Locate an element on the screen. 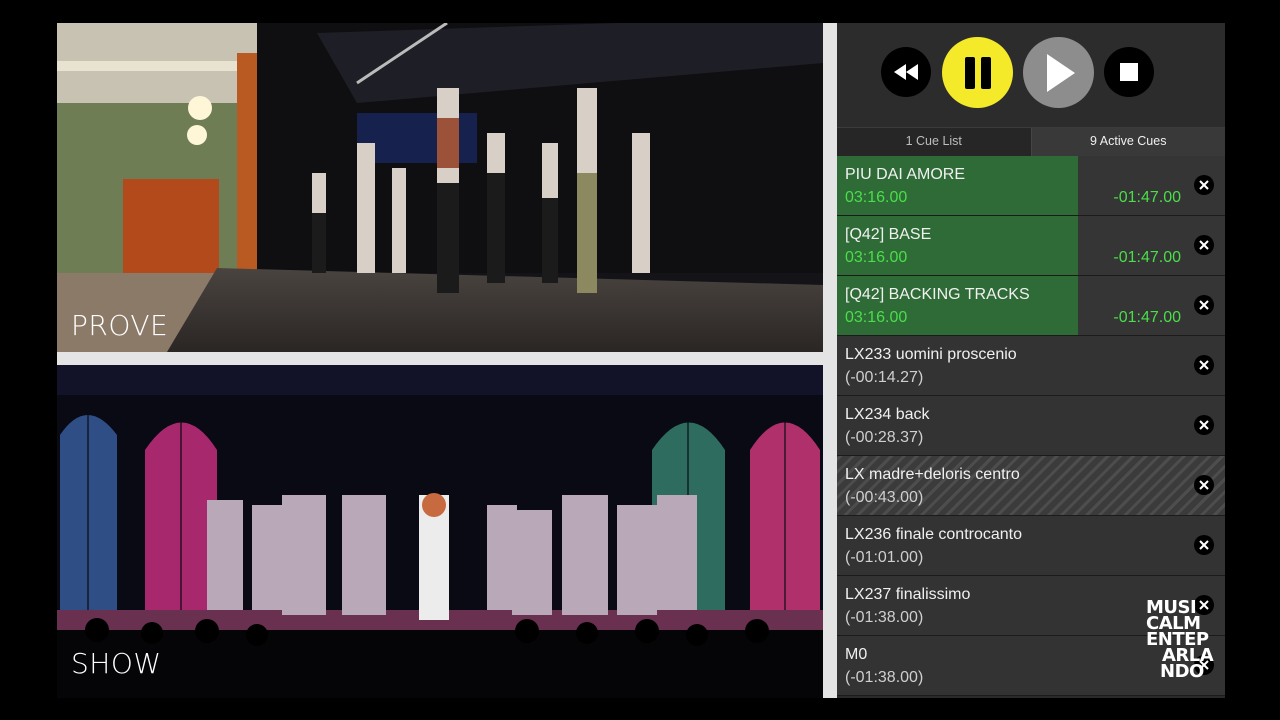  pause-icon is located at coordinates (977, 72).